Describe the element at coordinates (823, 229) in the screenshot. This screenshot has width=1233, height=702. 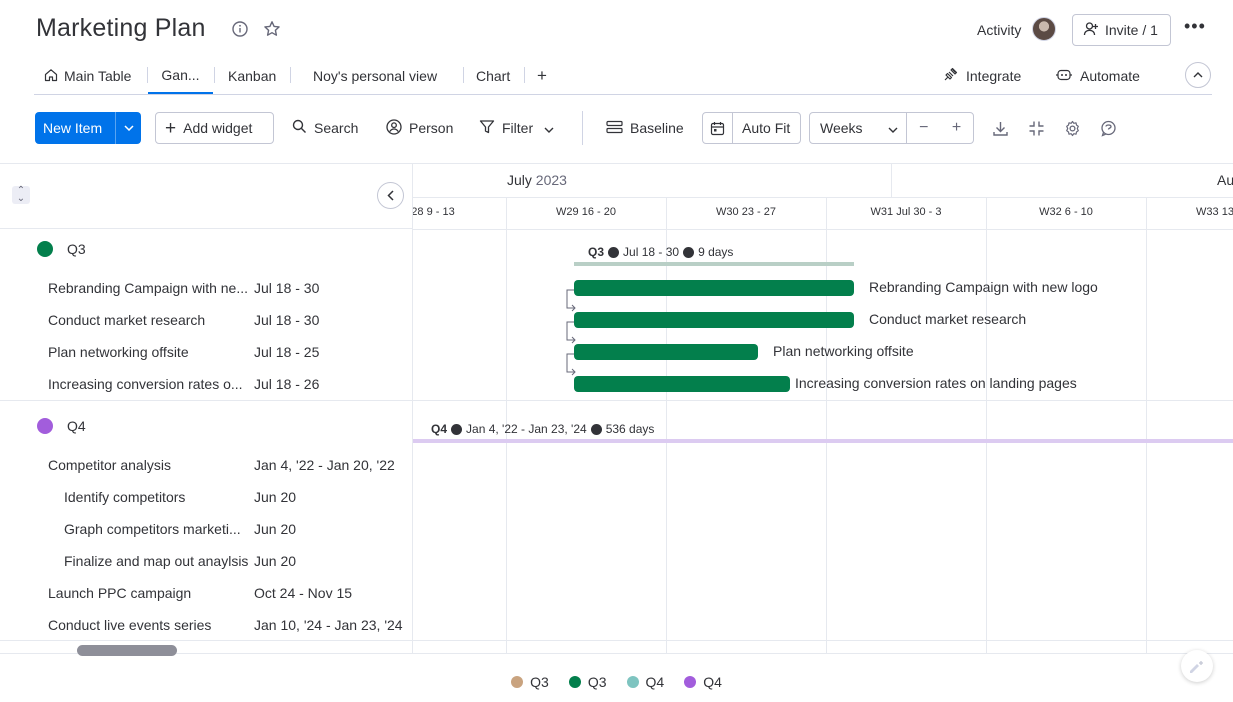
I see `axis-divider` at that location.